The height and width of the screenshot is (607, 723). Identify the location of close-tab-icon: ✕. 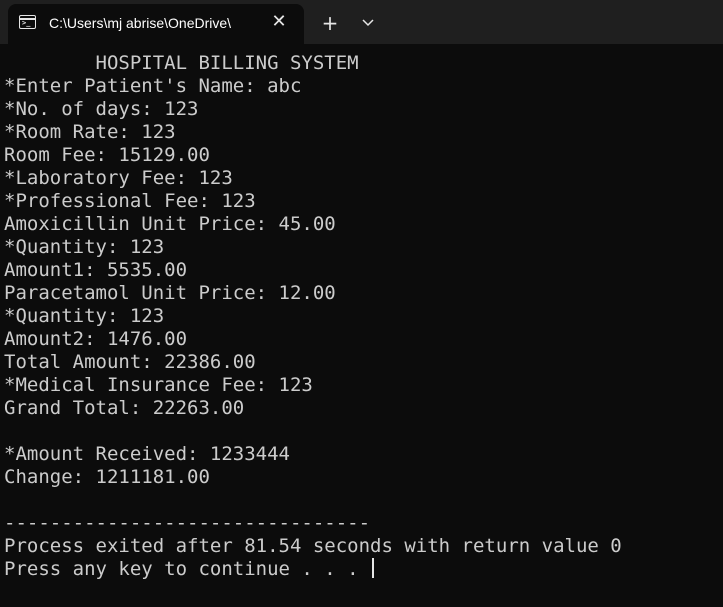
(279, 22).